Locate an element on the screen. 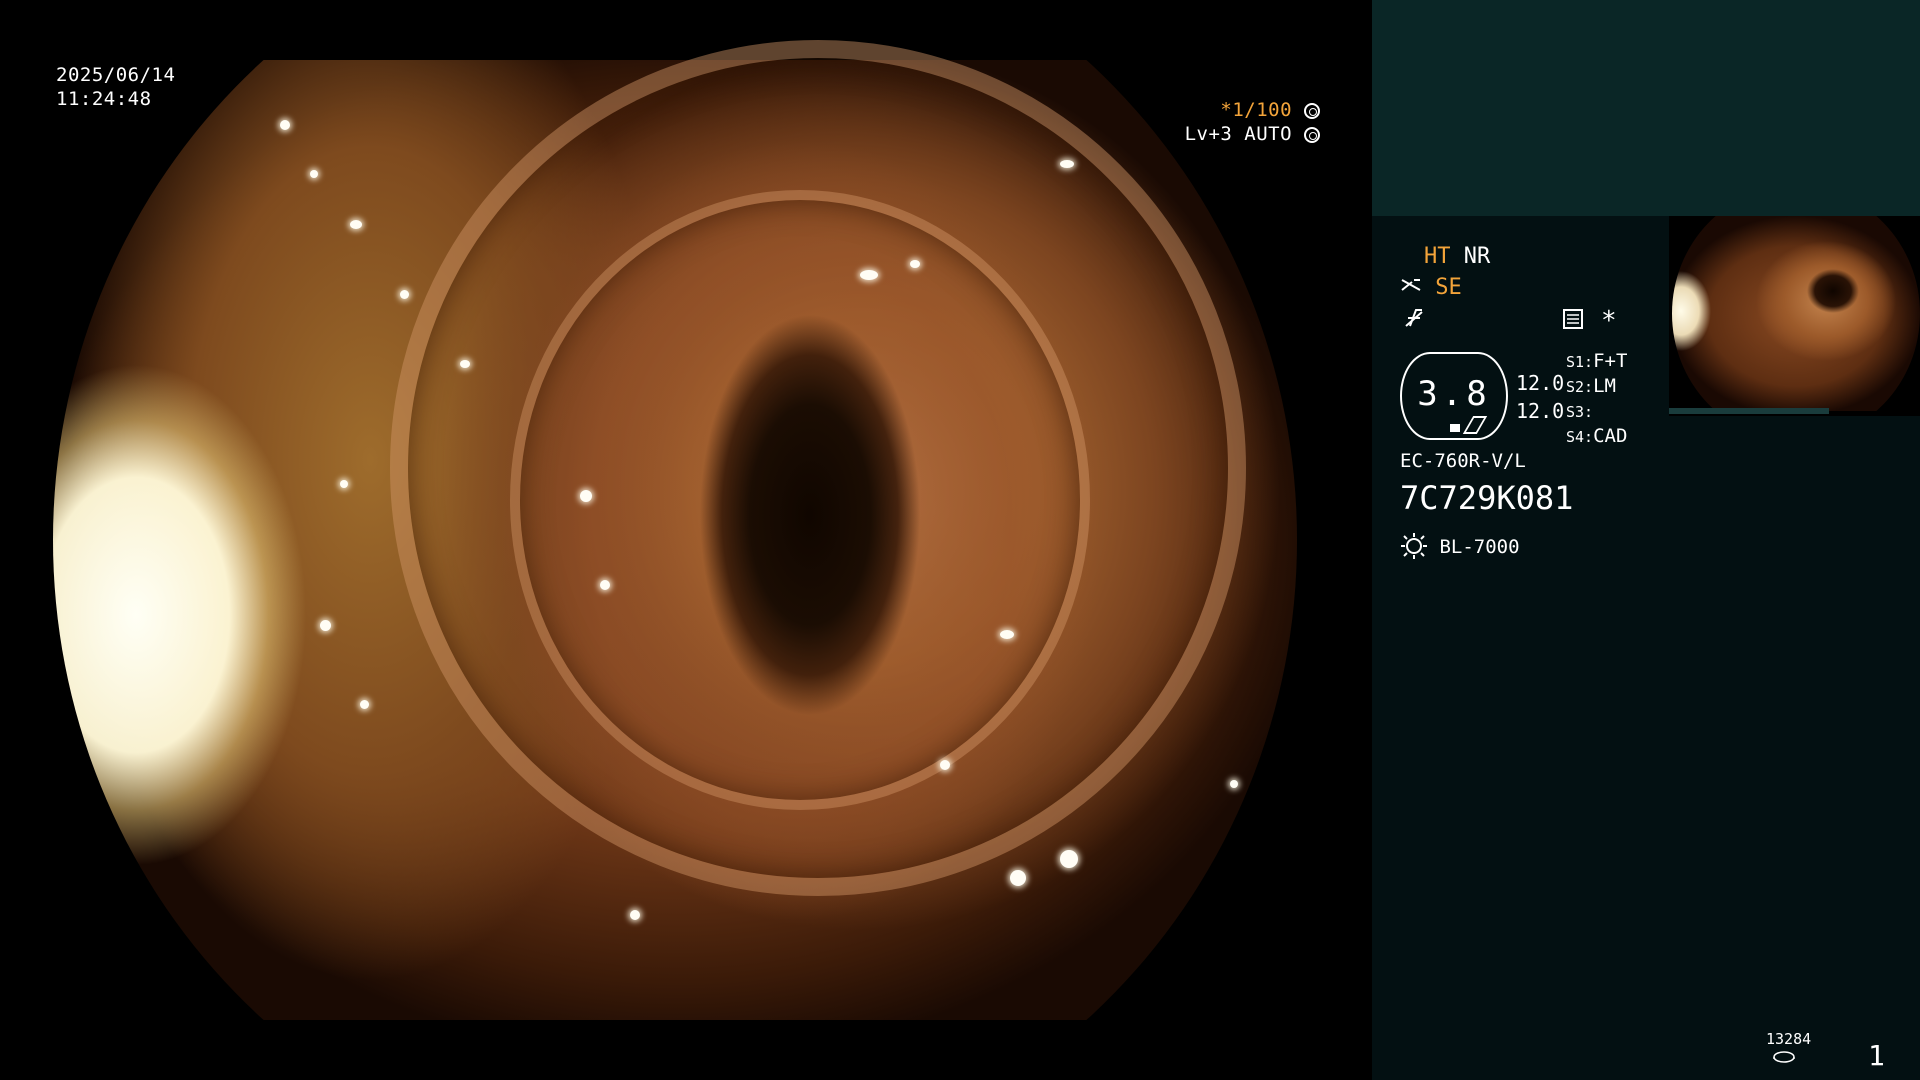 The width and height of the screenshot is (1920, 1080). image-count: 13284 is located at coordinates (1789, 1039).